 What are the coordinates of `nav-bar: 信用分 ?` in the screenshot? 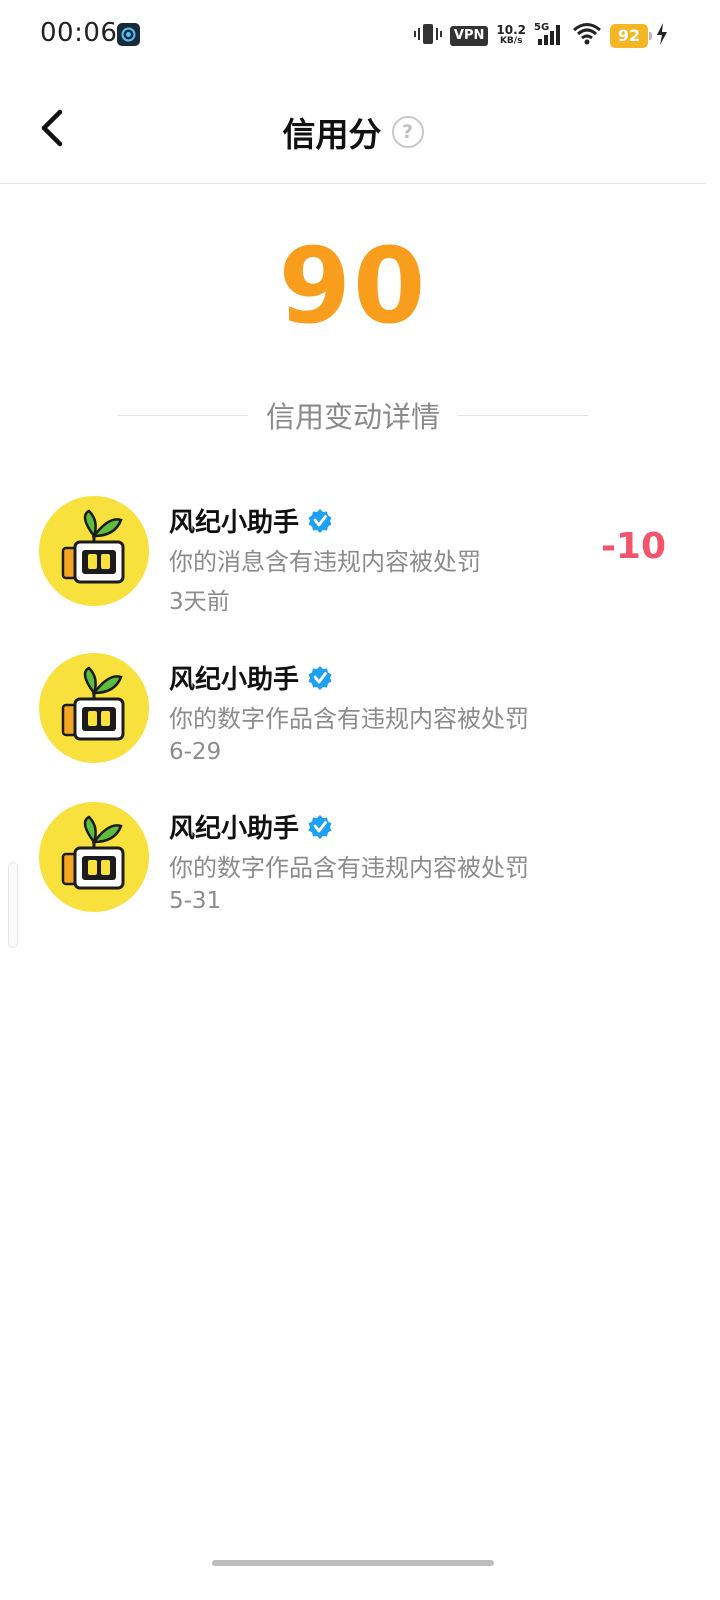 It's located at (353, 127).